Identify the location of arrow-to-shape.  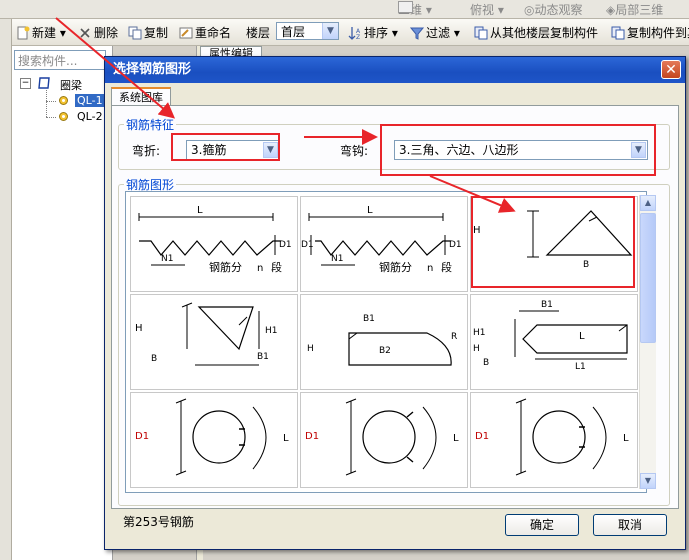
(472, 194).